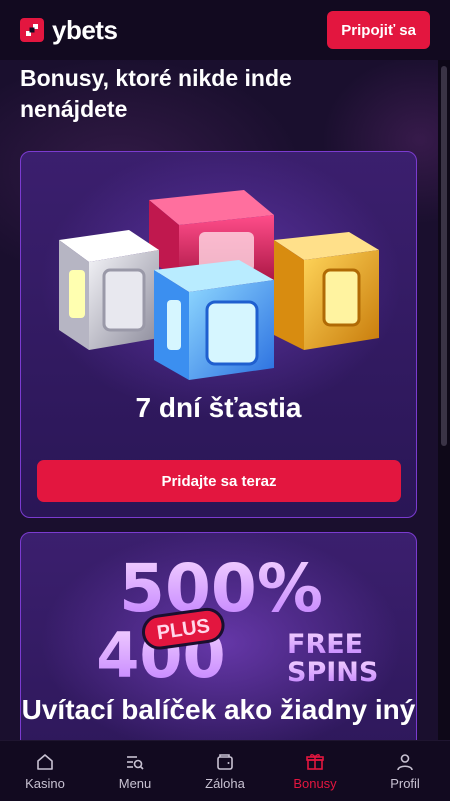  Describe the element at coordinates (85, 29) in the screenshot. I see `logo-text: ybets` at that location.